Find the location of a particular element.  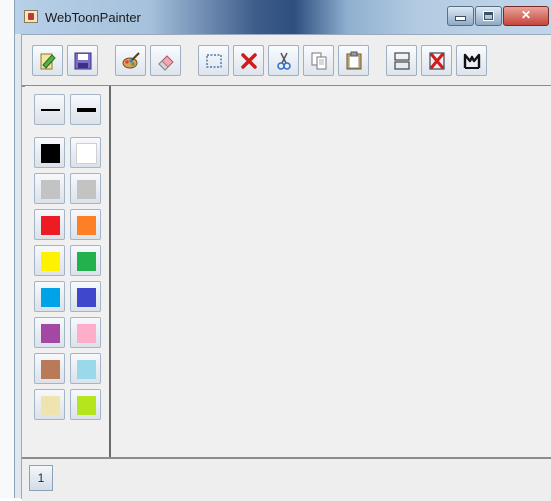

desktop-background is located at coordinates (7, 249).